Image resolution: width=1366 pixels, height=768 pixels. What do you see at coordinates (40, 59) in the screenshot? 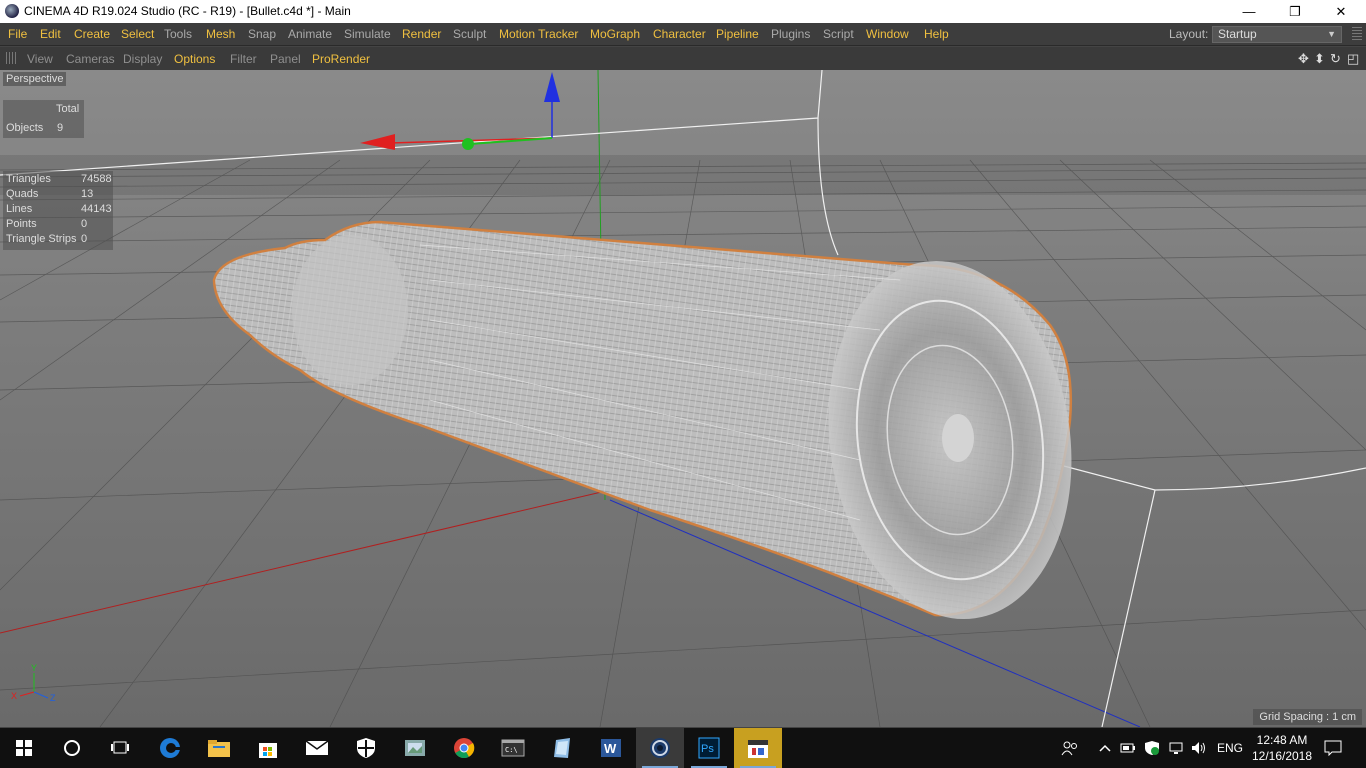
I see `vp-menu-view: View` at bounding box center [40, 59].